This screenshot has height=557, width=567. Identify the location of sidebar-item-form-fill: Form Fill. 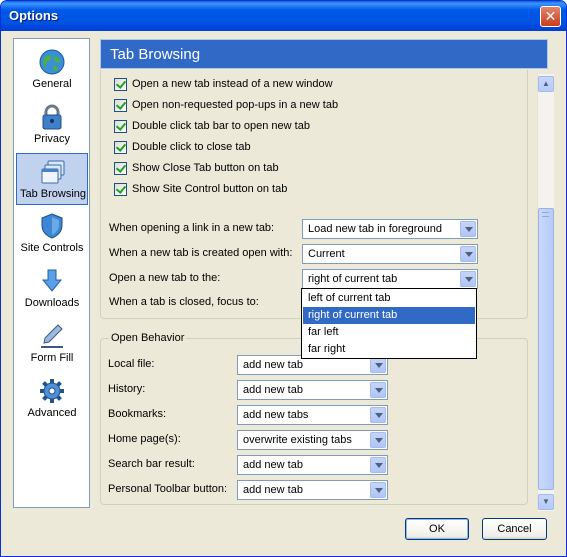
(52, 344).